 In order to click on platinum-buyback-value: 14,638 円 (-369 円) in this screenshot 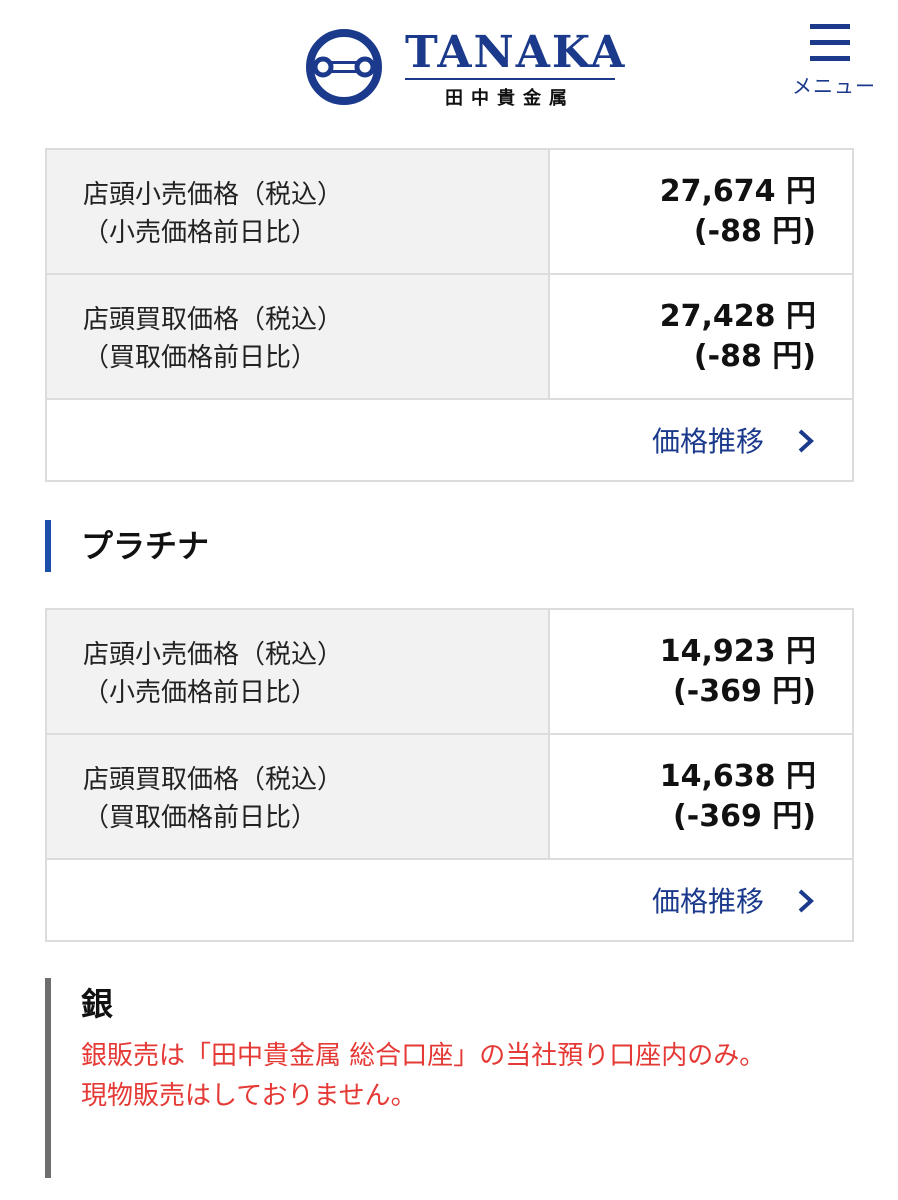, I will do `click(702, 796)`.